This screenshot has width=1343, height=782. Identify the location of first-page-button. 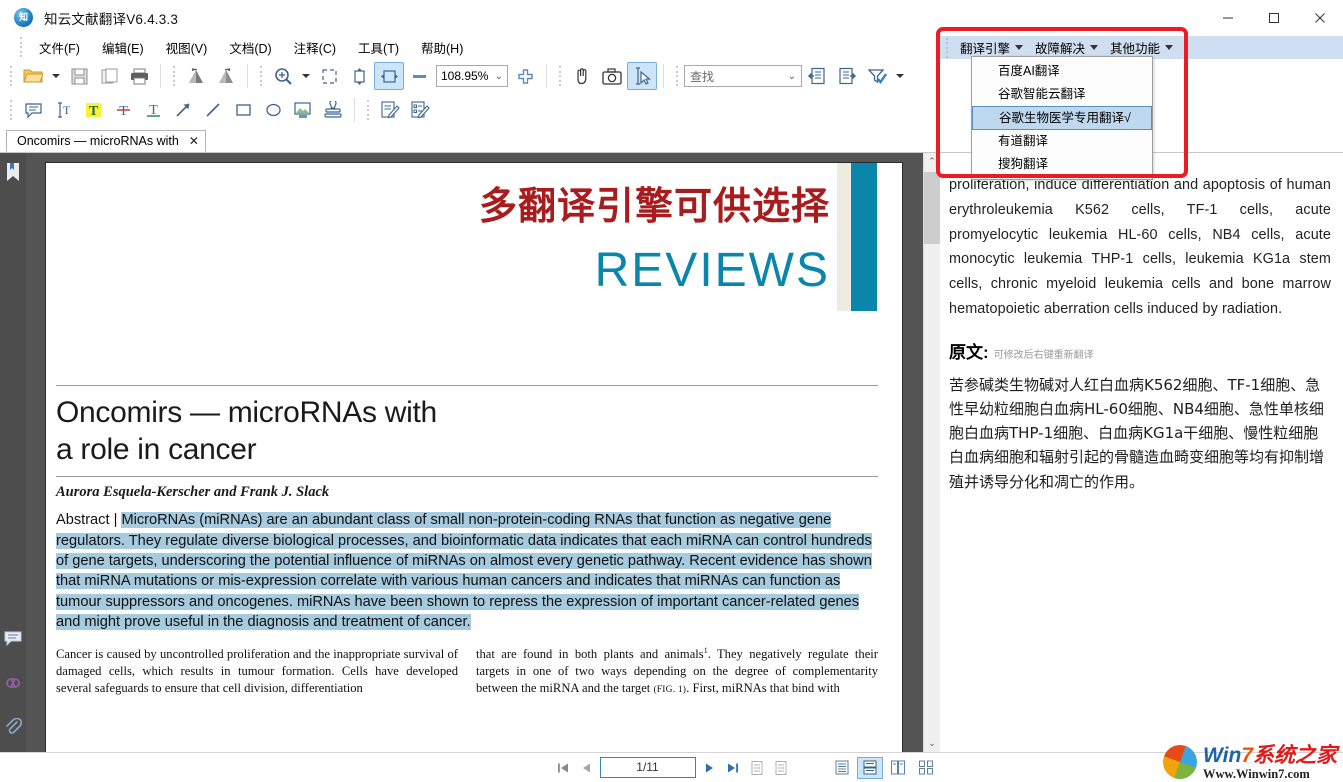
(563, 768).